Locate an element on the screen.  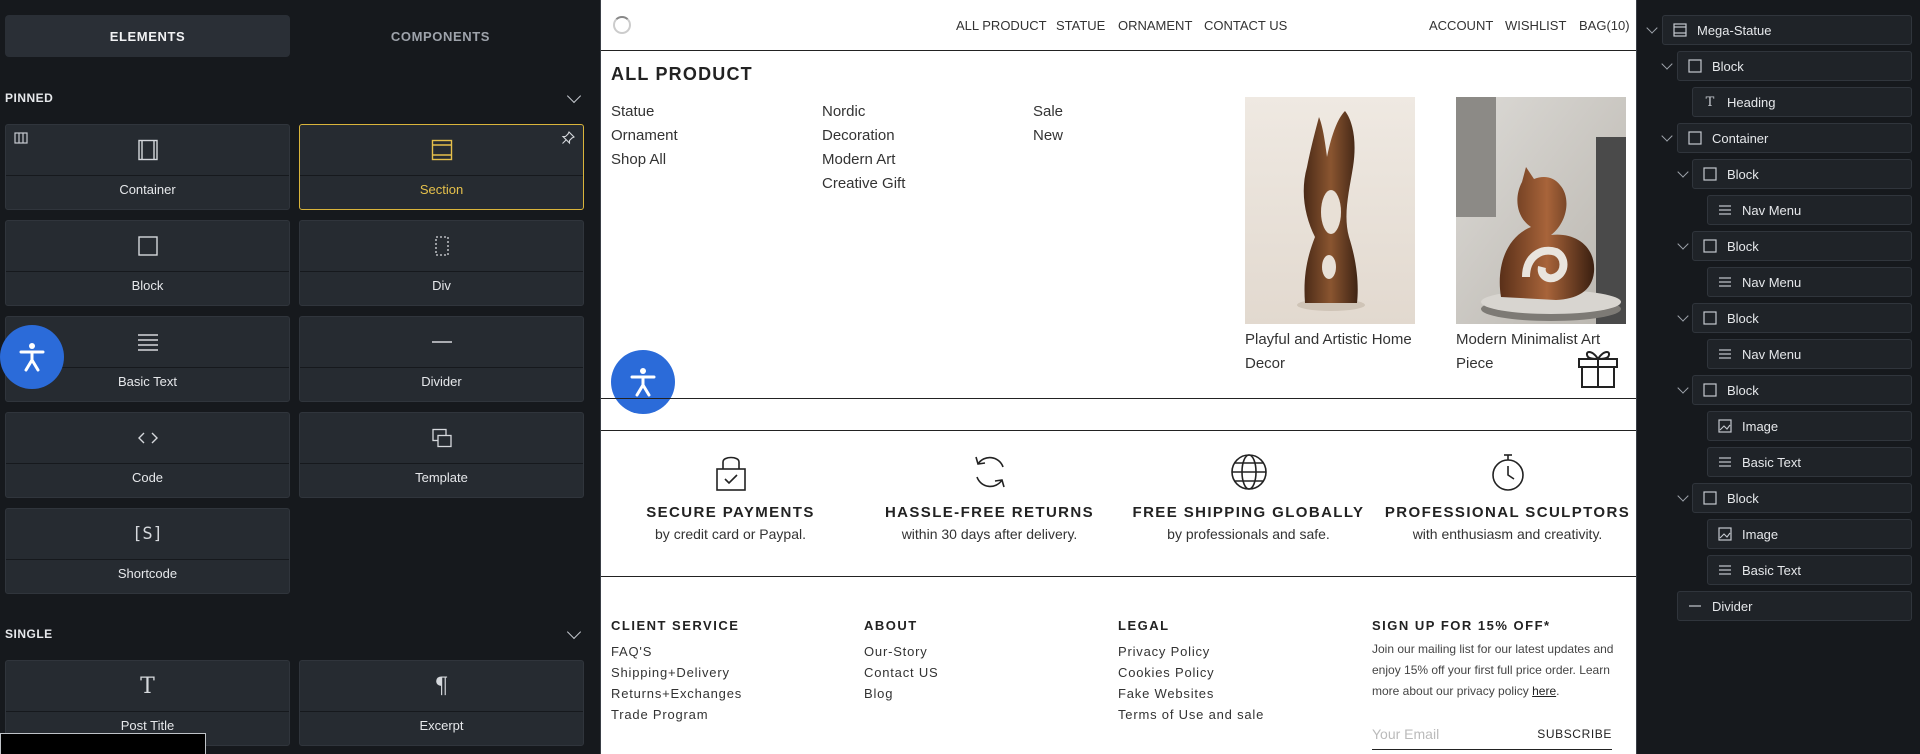
element-label: Post Title is located at coordinates (147, 725).